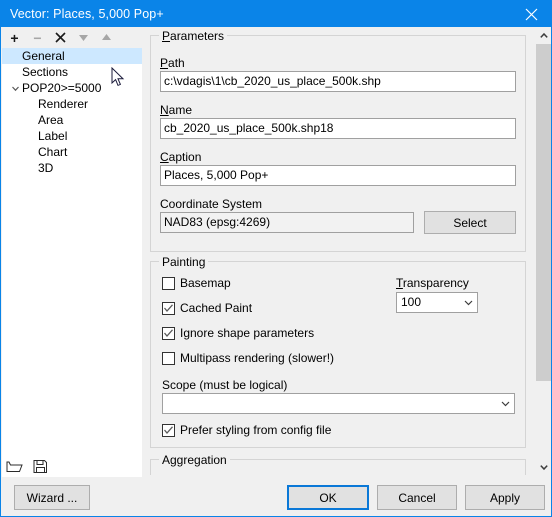 This screenshot has width=552, height=517. I want to click on close-icon, so click(530, 14).